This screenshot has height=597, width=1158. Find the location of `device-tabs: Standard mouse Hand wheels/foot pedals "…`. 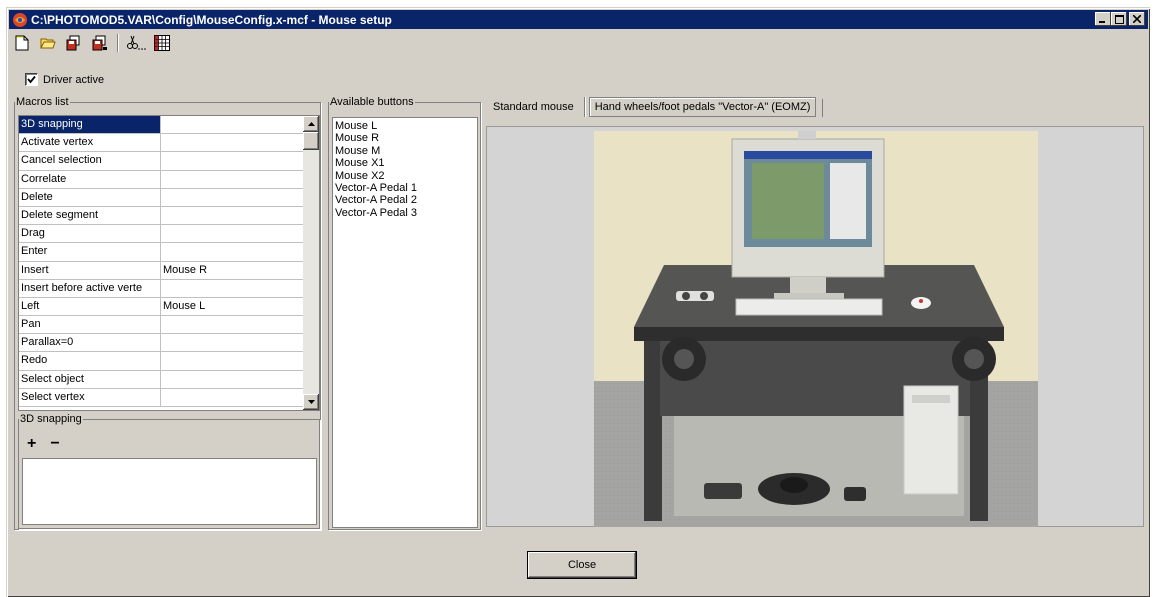

device-tabs: Standard mouse Hand wheels/foot pedals "… is located at coordinates (655, 107).